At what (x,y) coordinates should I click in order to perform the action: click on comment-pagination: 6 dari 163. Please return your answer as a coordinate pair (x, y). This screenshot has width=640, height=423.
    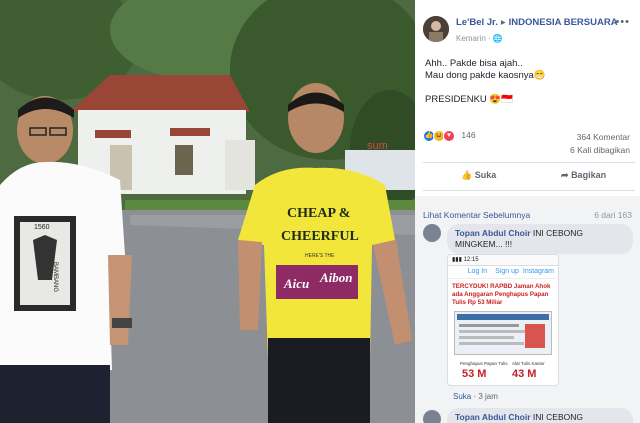
    Looking at the image, I should click on (613, 215).